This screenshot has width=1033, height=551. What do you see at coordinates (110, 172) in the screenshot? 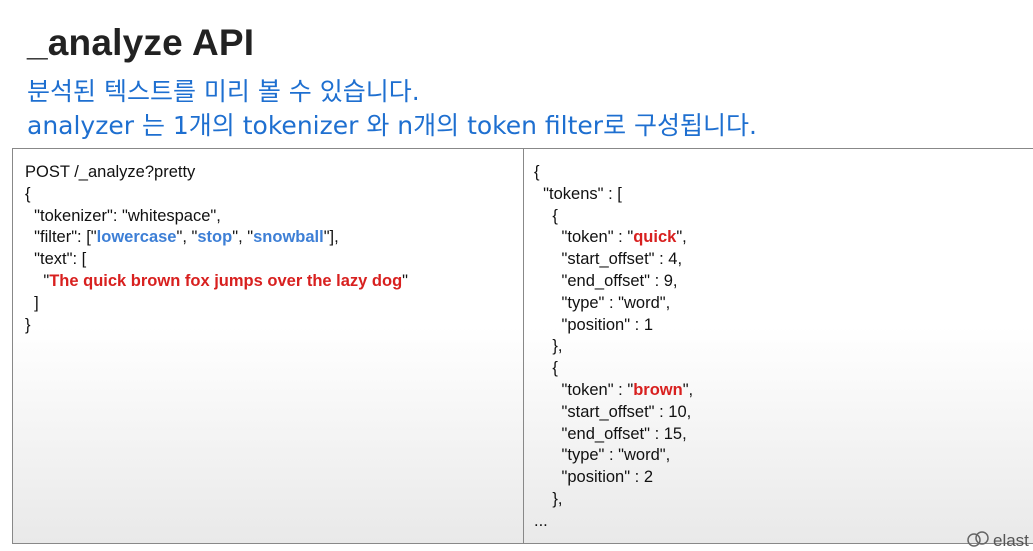
I see `request-line: POST /_analyze?pretty` at bounding box center [110, 172].